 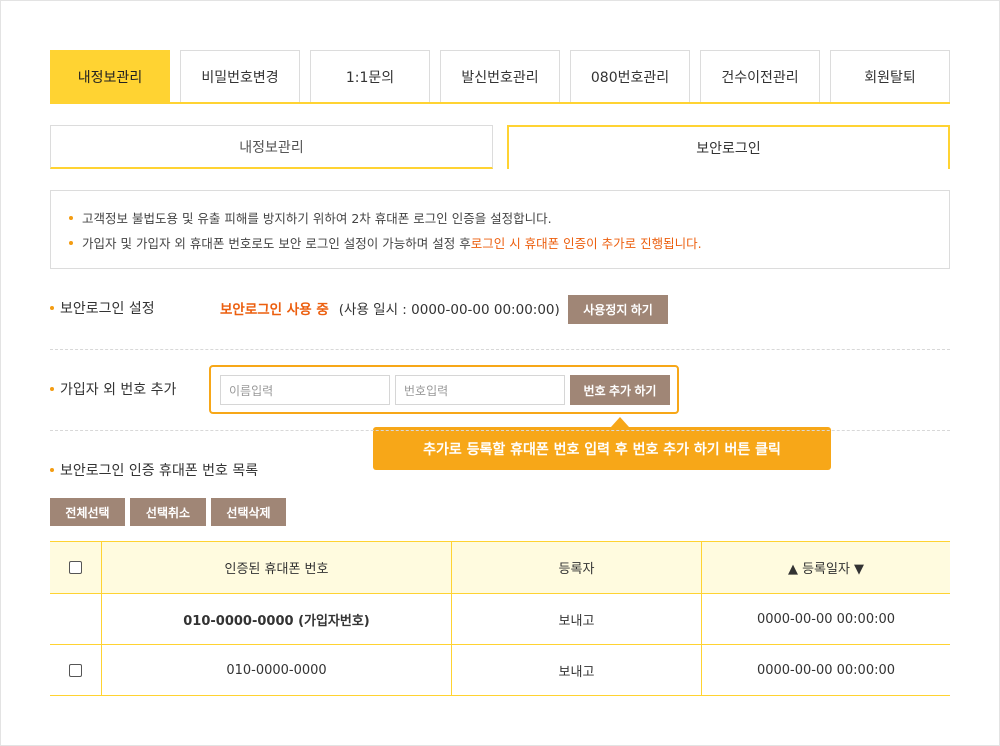 I want to click on tab-my-info: 내정보관리, so click(x=110, y=76).